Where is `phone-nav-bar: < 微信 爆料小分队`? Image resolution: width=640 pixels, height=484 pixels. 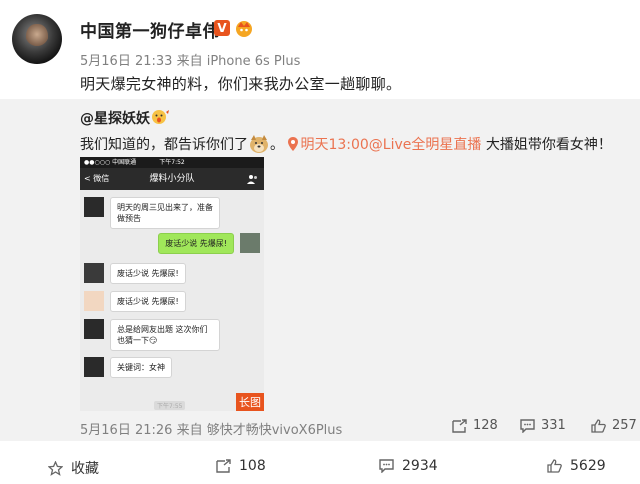
phone-nav-bar: < 微信 爆料小分队 is located at coordinates (172, 179).